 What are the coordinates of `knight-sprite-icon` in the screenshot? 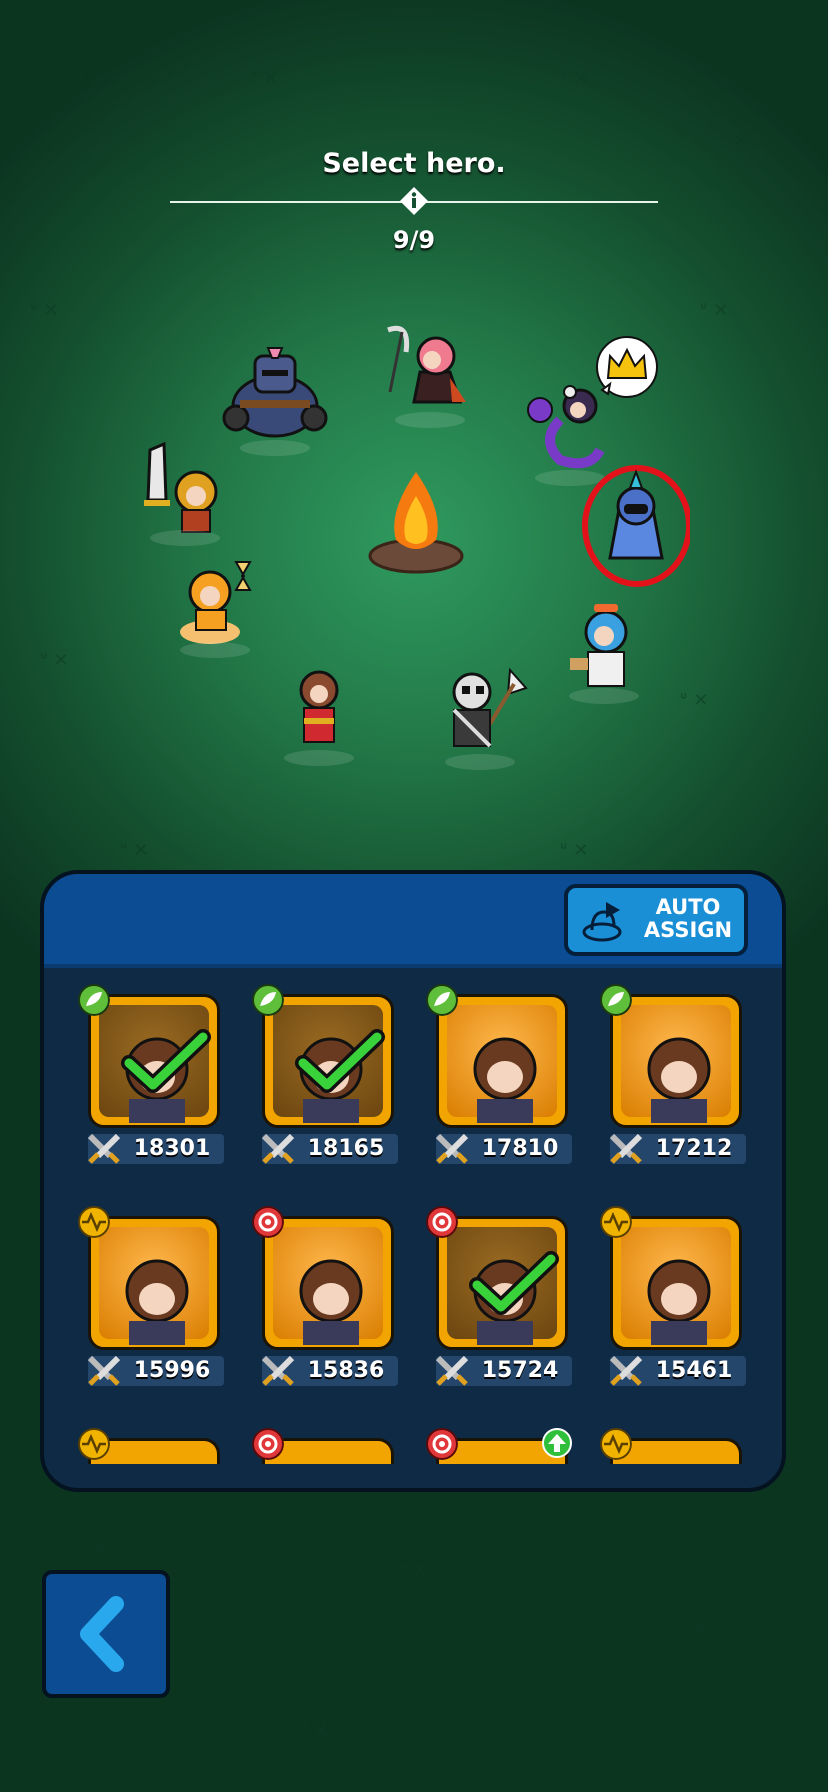 It's located at (181, 487).